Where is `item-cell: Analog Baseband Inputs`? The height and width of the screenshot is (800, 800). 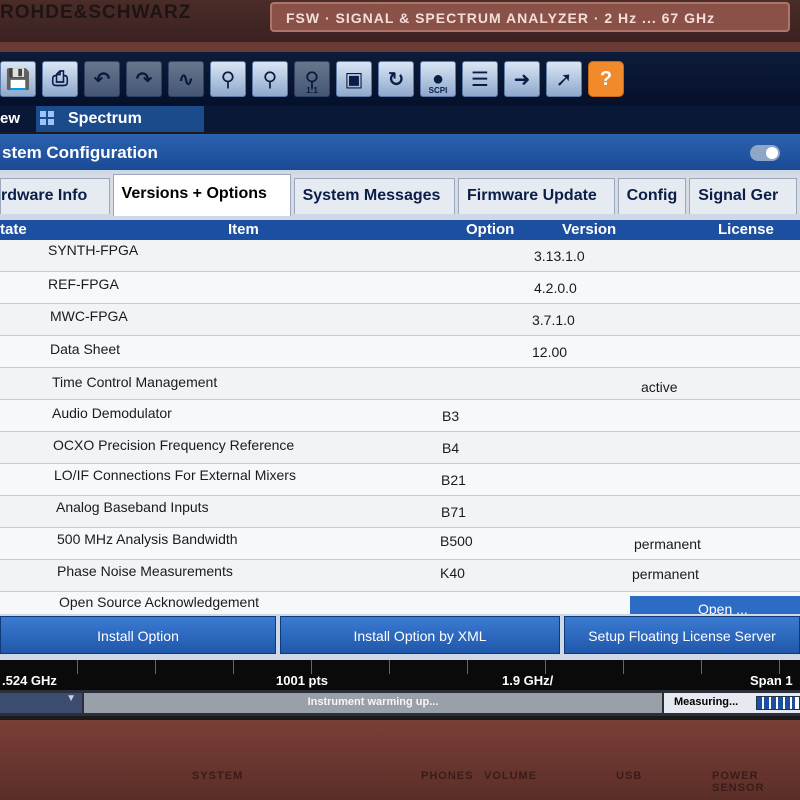
item-cell: Analog Baseband Inputs is located at coordinates (132, 507).